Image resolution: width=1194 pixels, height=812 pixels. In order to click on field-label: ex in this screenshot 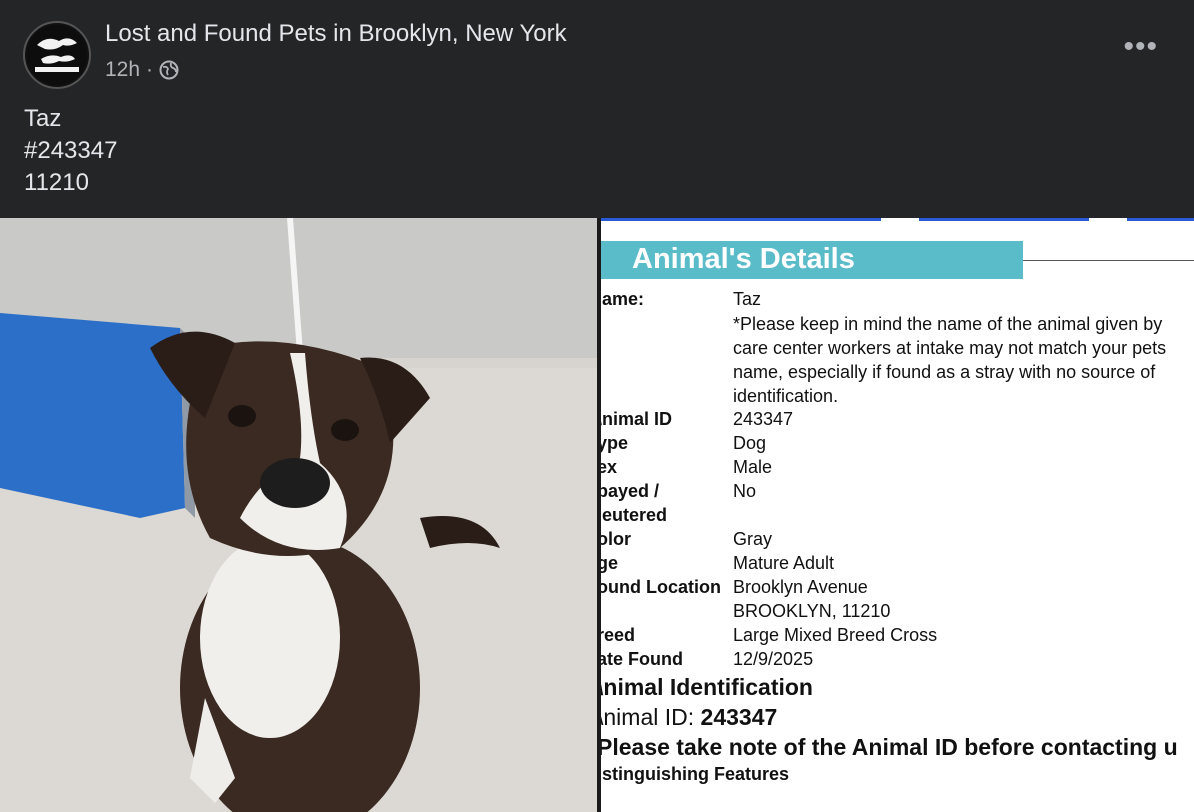, I will do `click(609, 467)`.